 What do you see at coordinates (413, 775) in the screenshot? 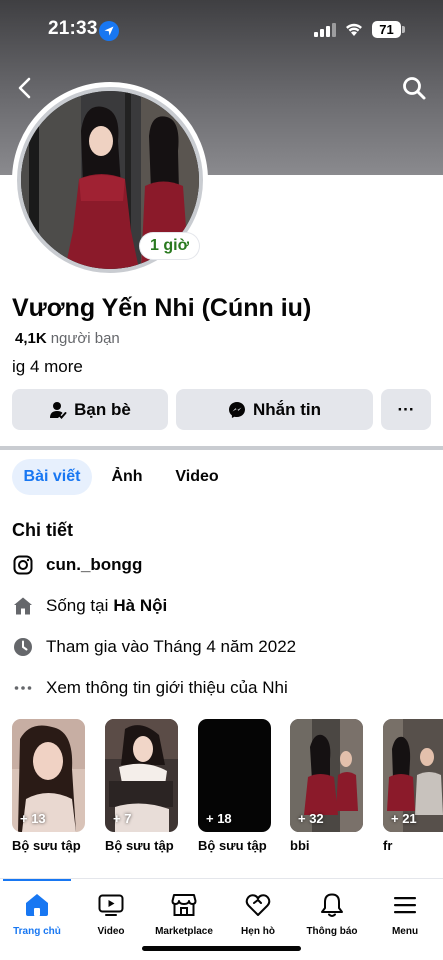
I see `collection-thumbnail: + 21` at bounding box center [413, 775].